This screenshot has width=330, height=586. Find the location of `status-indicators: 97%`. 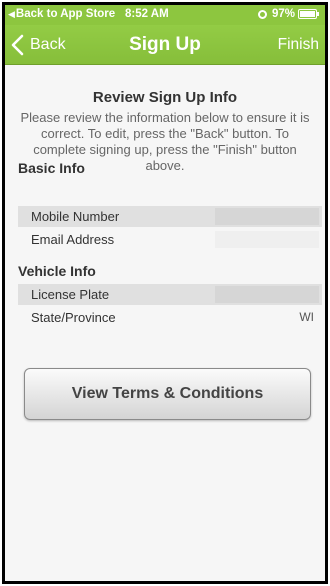

status-indicators: 97% is located at coordinates (288, 14).